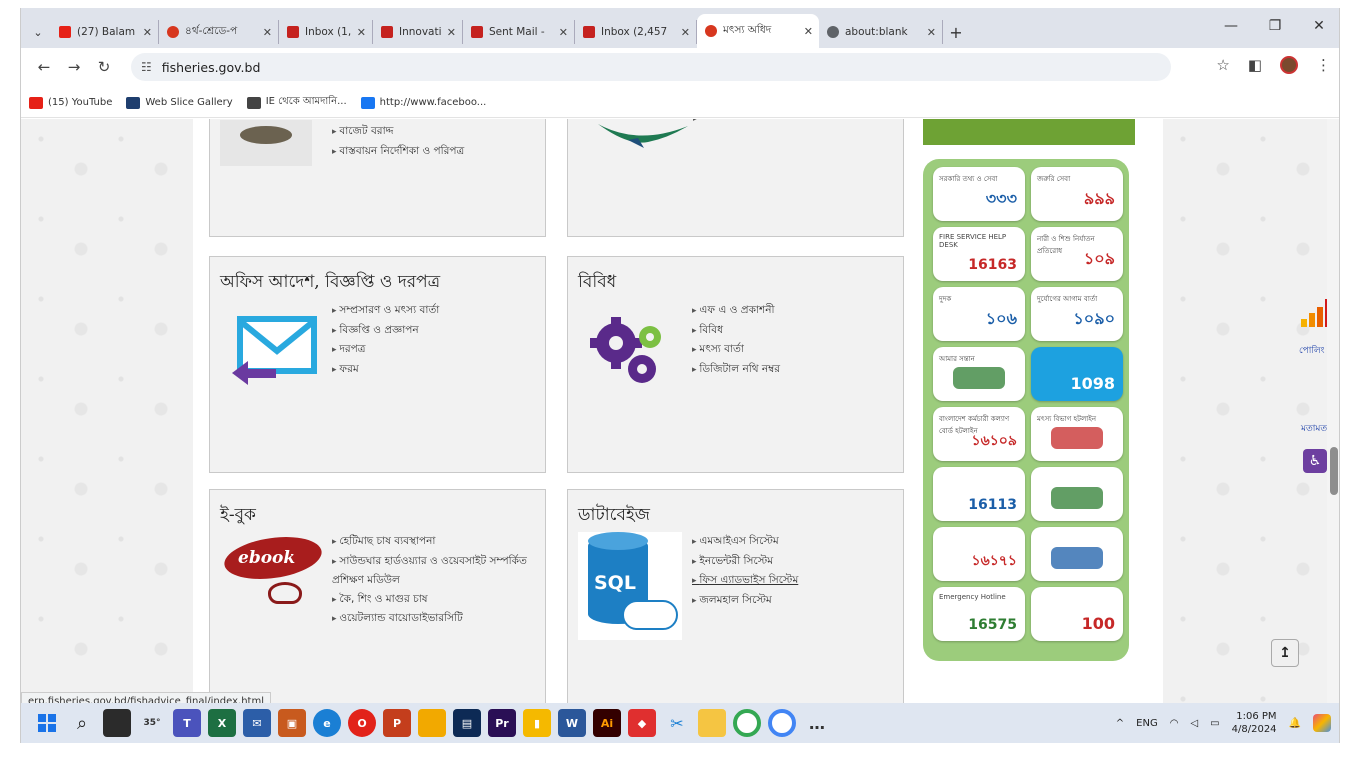 The height and width of the screenshot is (767, 1358). I want to click on powerpoint-icon: P, so click(397, 723).